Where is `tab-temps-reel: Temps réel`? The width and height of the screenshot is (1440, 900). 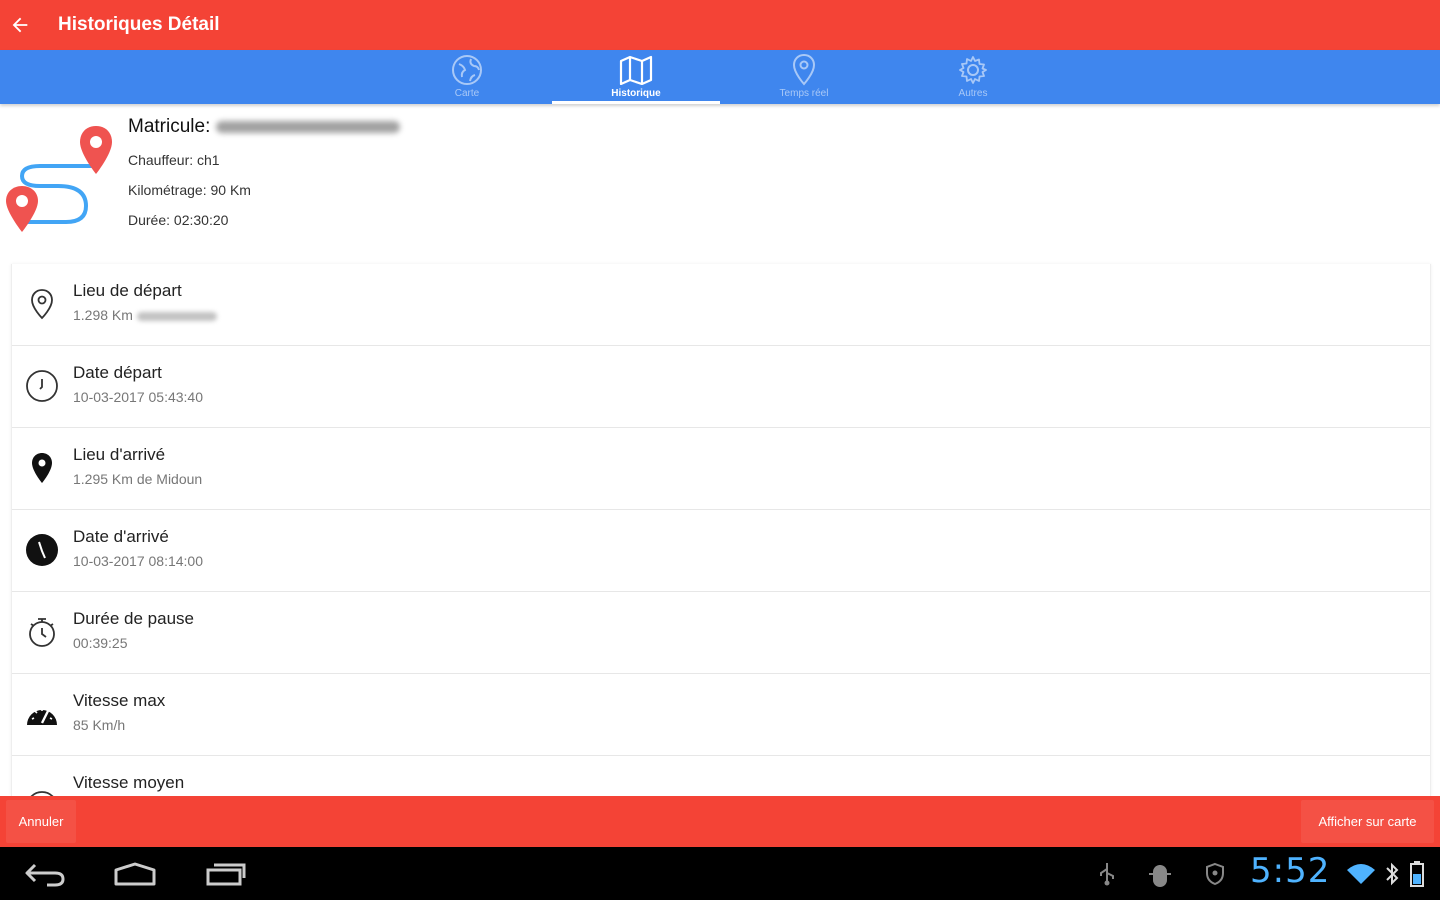 tab-temps-reel: Temps réel is located at coordinates (804, 77).